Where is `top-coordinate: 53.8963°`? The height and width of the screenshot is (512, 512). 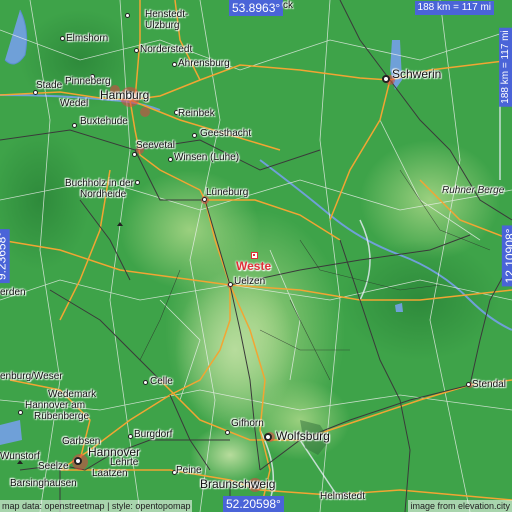
top-coordinate: 53.8963° is located at coordinates (256, 8).